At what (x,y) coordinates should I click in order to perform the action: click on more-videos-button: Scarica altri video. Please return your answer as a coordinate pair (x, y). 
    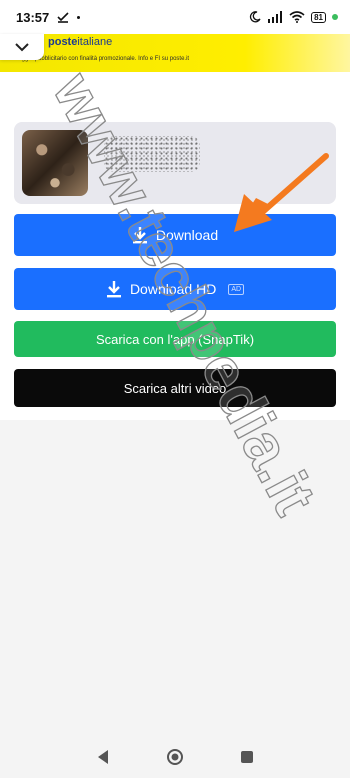
    Looking at the image, I should click on (175, 388).